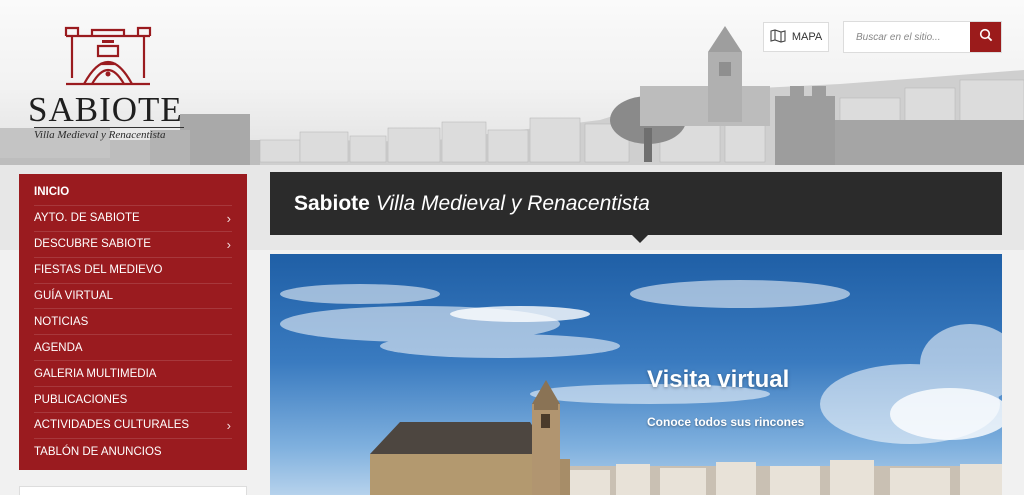  I want to click on page-title-subtitle: Villa Medieval y Renacentista, so click(512, 203).